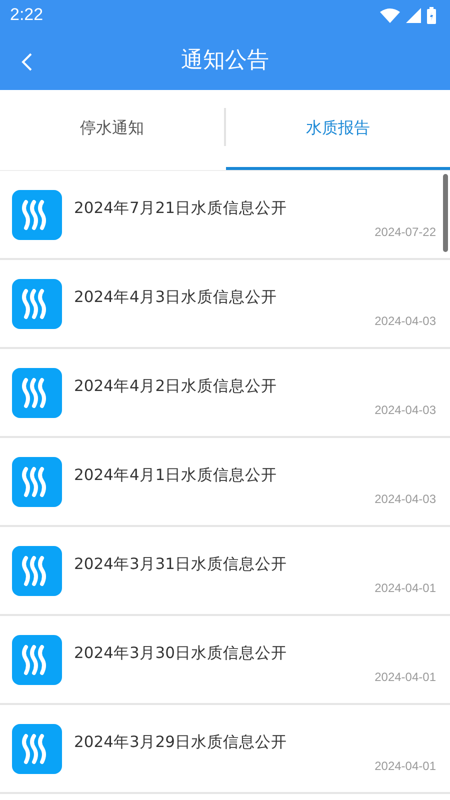 Image resolution: width=450 pixels, height=800 pixels. I want to click on report-title: 2024年3月30日水质信息公开, so click(181, 653).